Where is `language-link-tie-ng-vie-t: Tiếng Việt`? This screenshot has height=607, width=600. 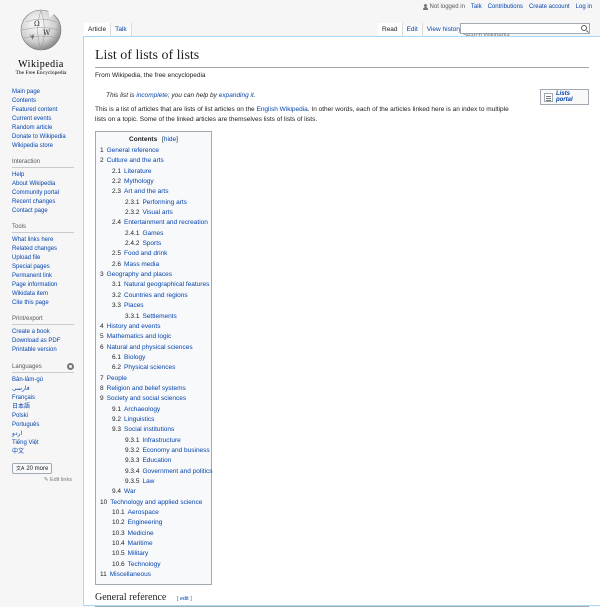
language-link-tie-ng-vie-t: Tiếng Việt is located at coordinates (47, 443).